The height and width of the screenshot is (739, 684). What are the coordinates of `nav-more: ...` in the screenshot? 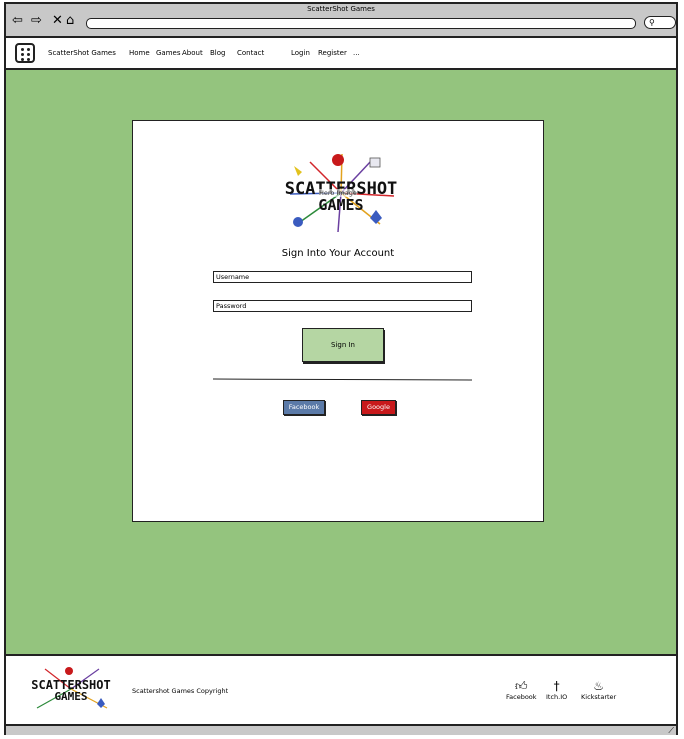 It's located at (356, 53).